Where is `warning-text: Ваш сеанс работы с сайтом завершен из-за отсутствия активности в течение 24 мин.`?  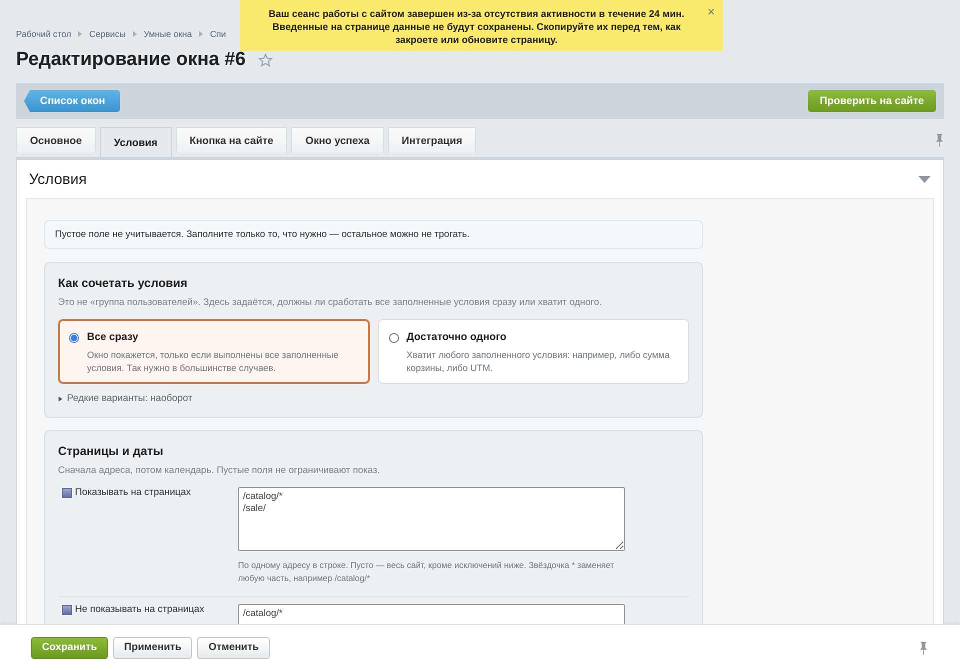
warning-text: Ваш сеанс работы с сайтом завершен из-за отсутствия активности в течение 24 мин. is located at coordinates (477, 14).